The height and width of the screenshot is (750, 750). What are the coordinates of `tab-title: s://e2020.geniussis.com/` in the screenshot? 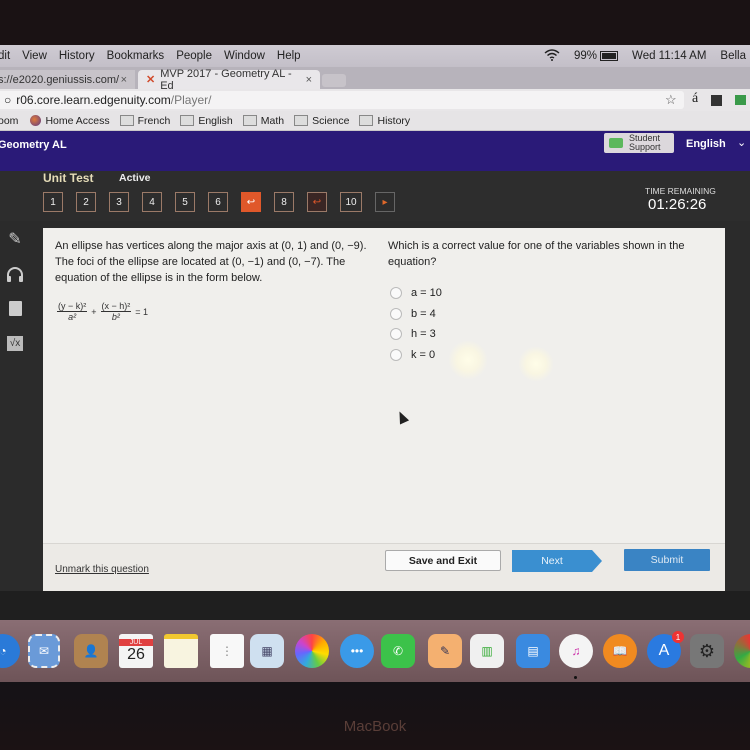 It's located at (60, 79).